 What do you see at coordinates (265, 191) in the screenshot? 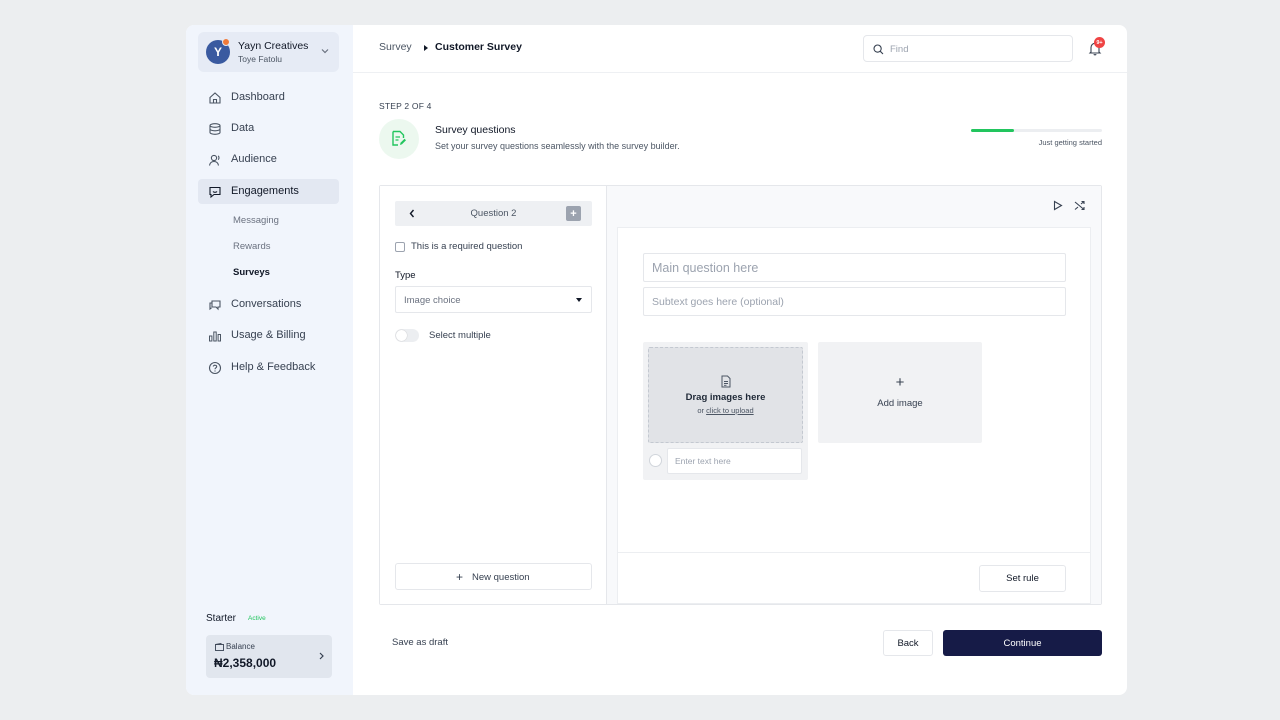
I see `nav-label: Engagements` at bounding box center [265, 191].